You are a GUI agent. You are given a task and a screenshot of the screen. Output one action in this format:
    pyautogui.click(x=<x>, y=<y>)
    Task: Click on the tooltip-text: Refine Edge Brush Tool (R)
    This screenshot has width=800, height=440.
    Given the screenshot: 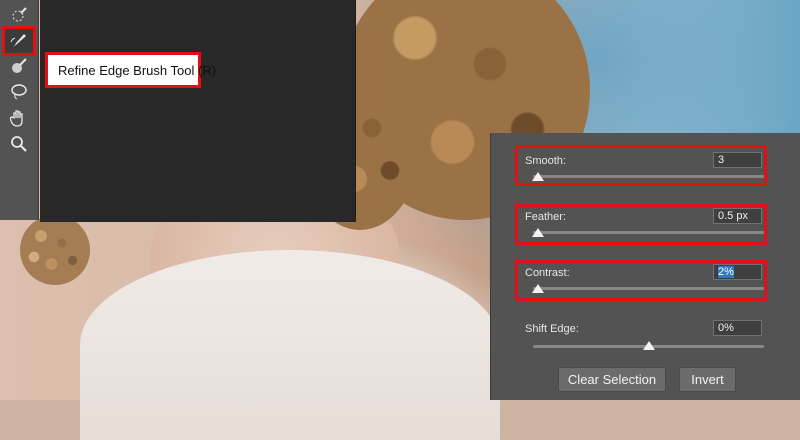 What is the action you would take?
    pyautogui.click(x=137, y=70)
    